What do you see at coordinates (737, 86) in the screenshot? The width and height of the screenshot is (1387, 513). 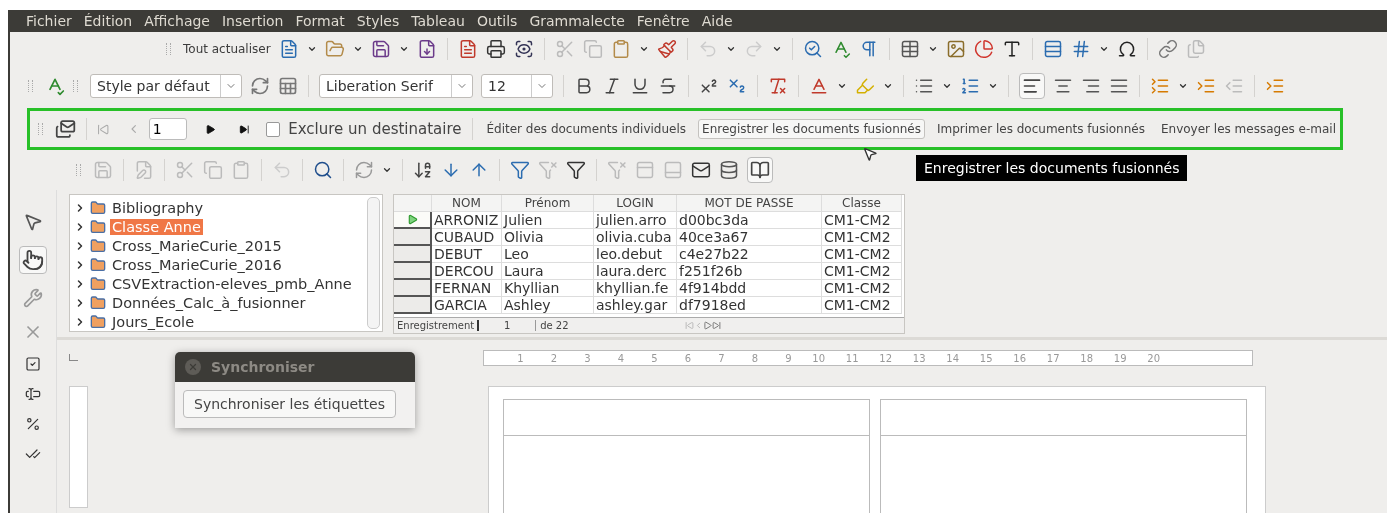 I see `subscript-icon` at bounding box center [737, 86].